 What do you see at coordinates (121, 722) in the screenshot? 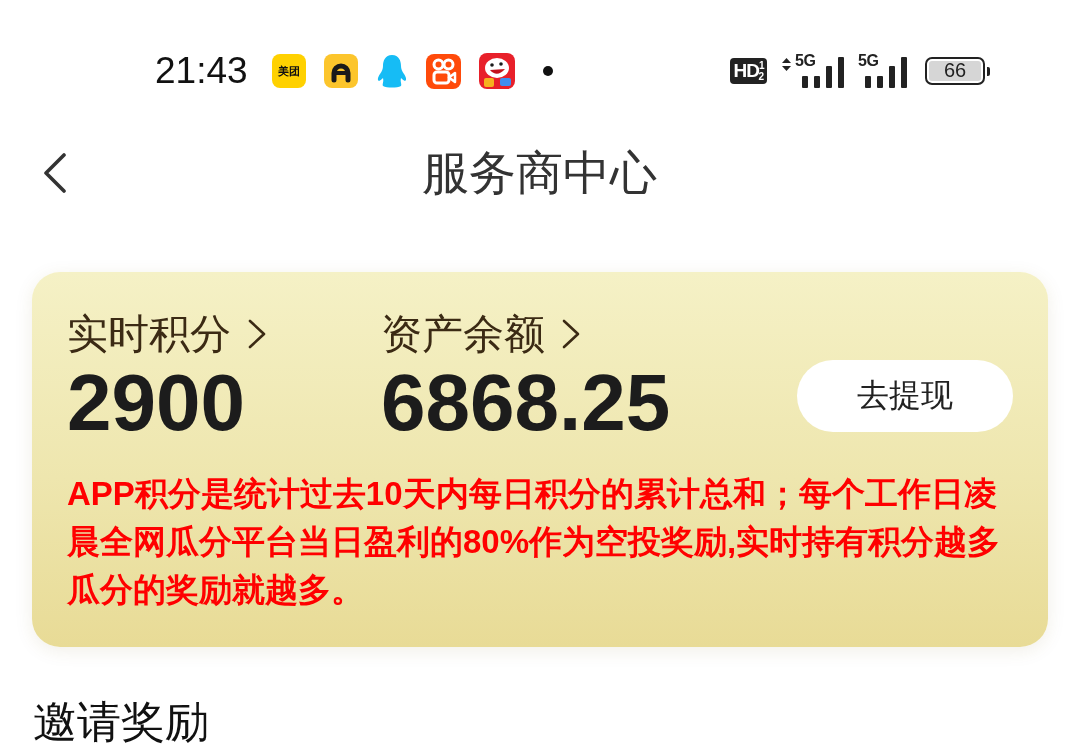
I see `section-title: 邀请奖励` at bounding box center [121, 722].